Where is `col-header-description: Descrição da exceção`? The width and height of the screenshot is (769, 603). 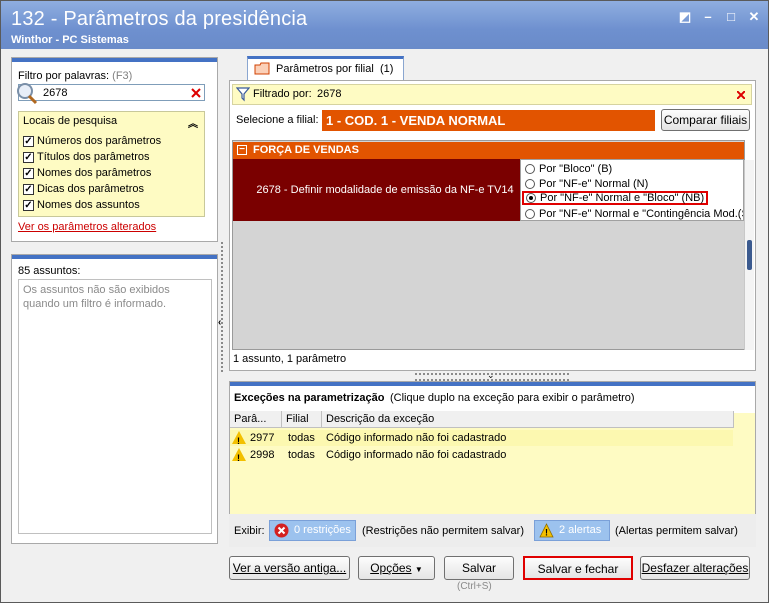 col-header-description: Descrição da exceção is located at coordinates (528, 419).